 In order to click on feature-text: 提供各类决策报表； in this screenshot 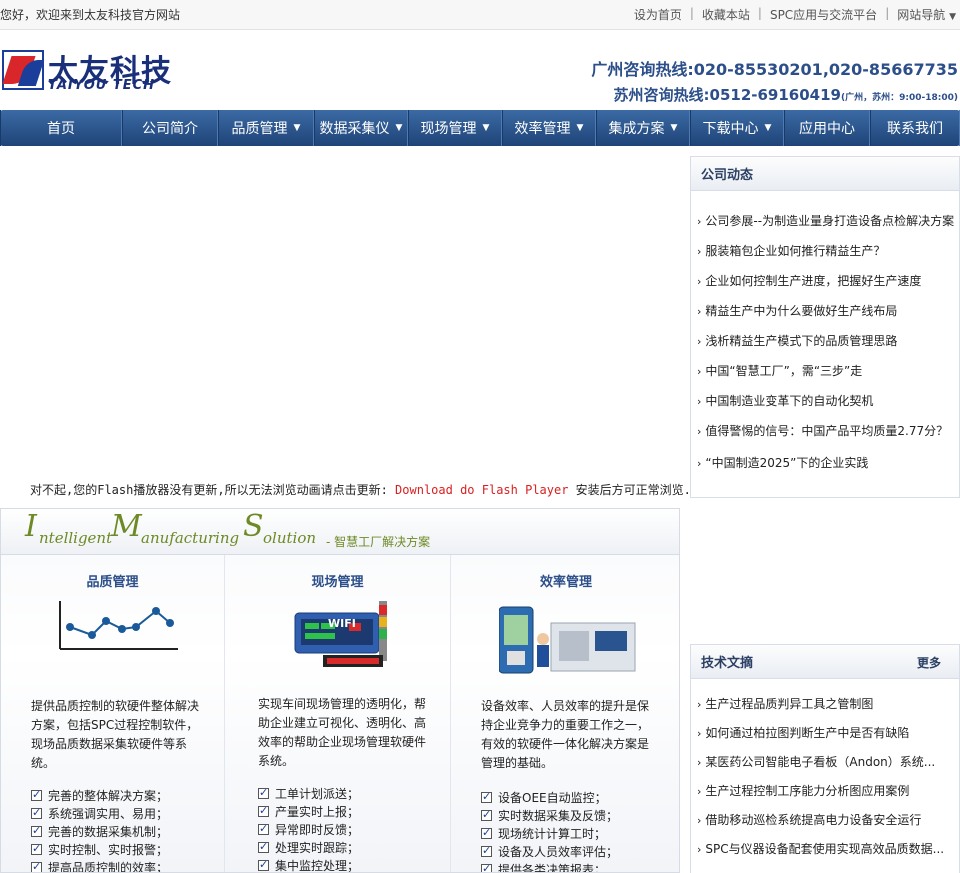, I will do `click(552, 868)`.